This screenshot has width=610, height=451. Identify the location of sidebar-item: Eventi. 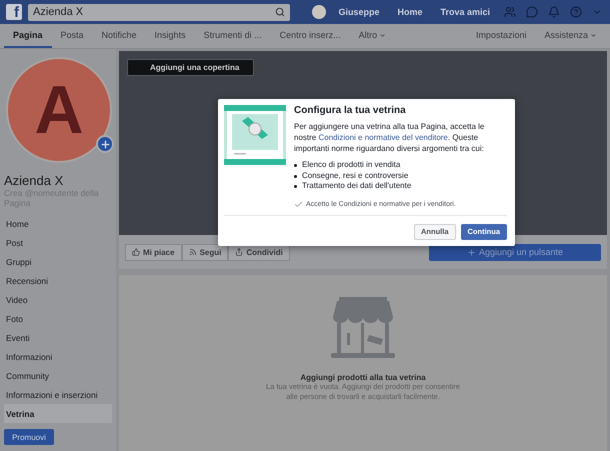
(58, 338).